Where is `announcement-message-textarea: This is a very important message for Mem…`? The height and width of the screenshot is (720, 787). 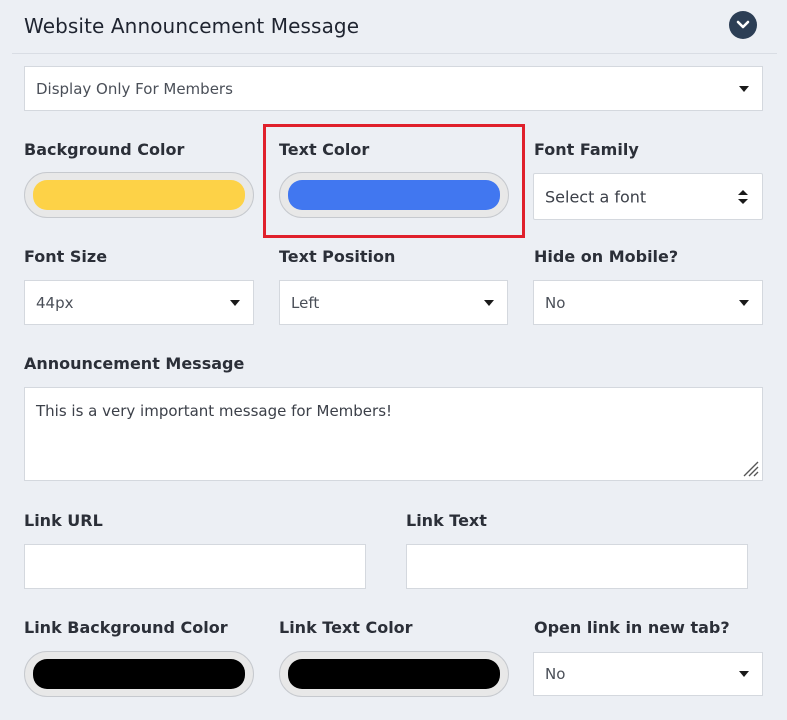
announcement-message-textarea: This is a very important message for Mem… is located at coordinates (393, 434).